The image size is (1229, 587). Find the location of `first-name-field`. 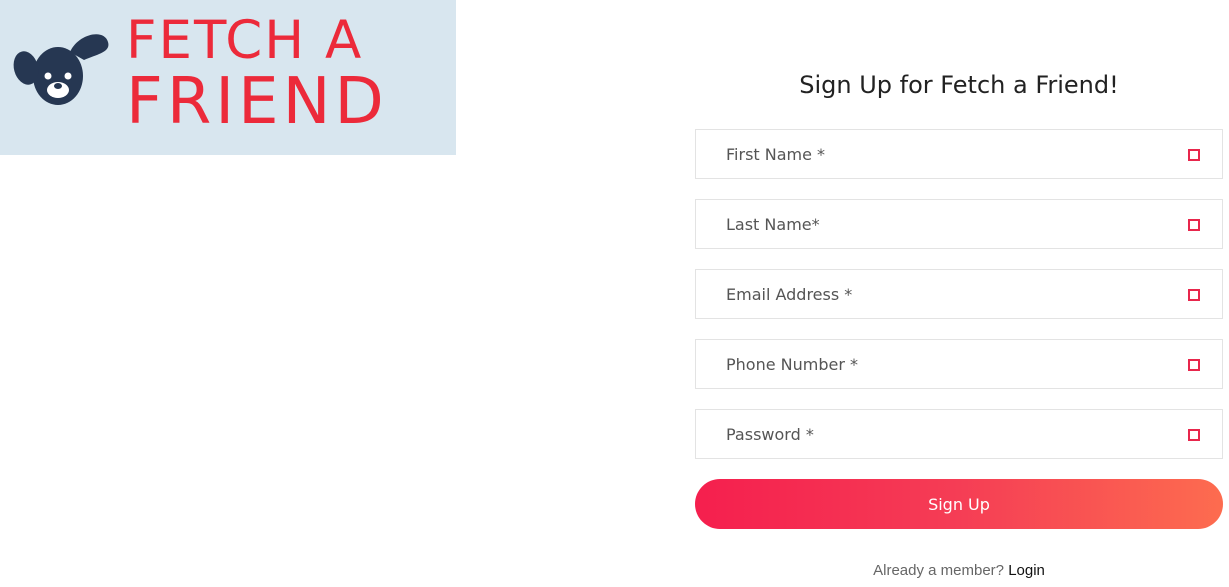

first-name-field is located at coordinates (959, 154).